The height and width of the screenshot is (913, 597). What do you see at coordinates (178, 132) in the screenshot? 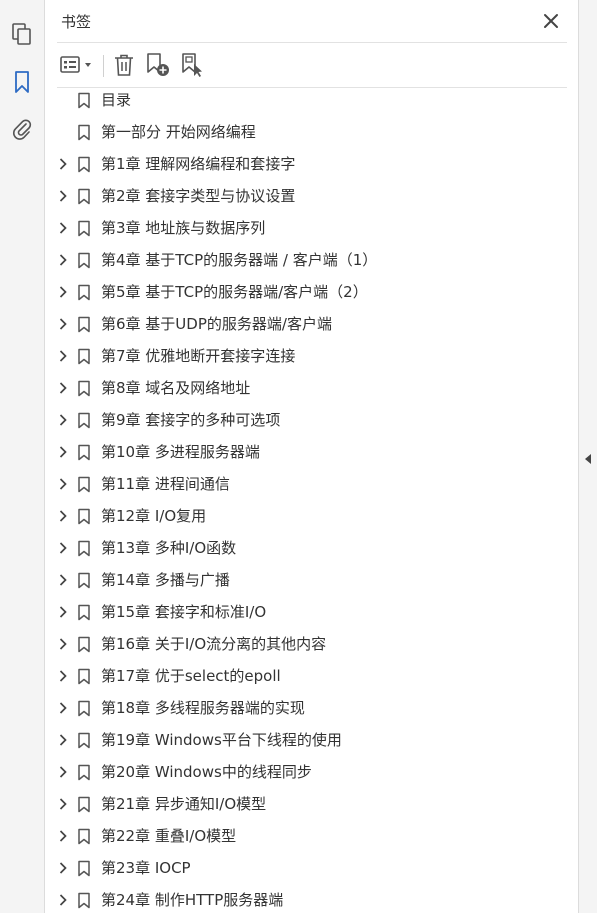
I see `bookmark-label: 第一部分 开始网络编程` at bounding box center [178, 132].